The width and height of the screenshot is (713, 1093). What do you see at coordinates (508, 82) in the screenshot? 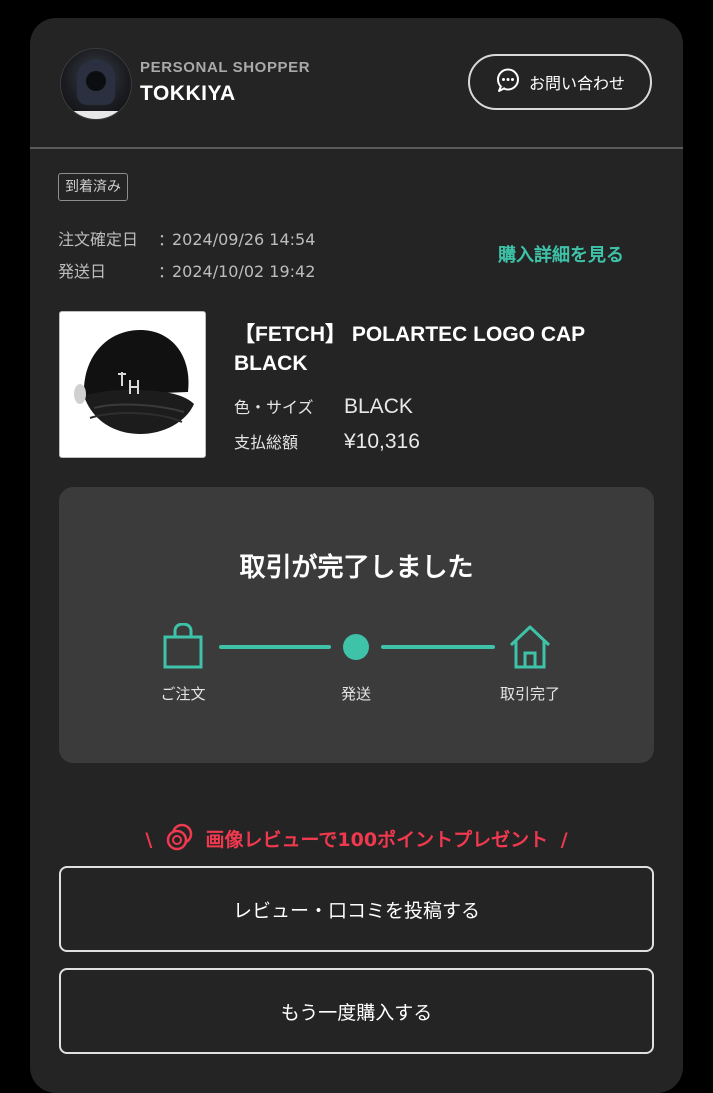
I see `chat-bubble-icon` at bounding box center [508, 82].